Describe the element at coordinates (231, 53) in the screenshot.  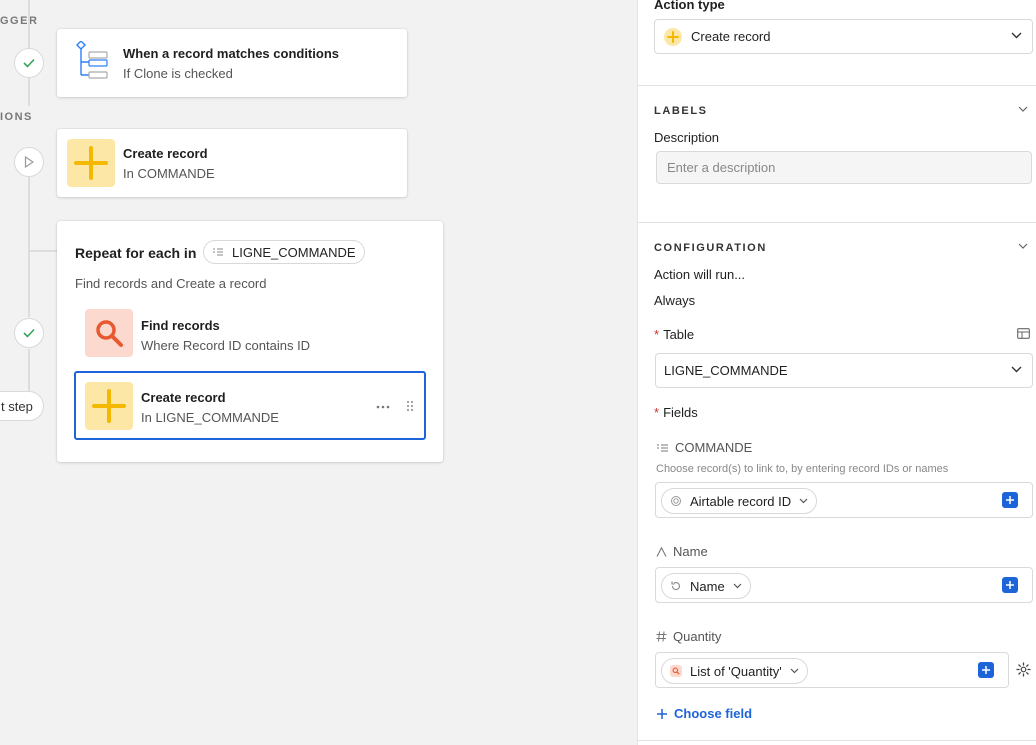
I see `trigger-card-title: When a record matches conditions` at that location.